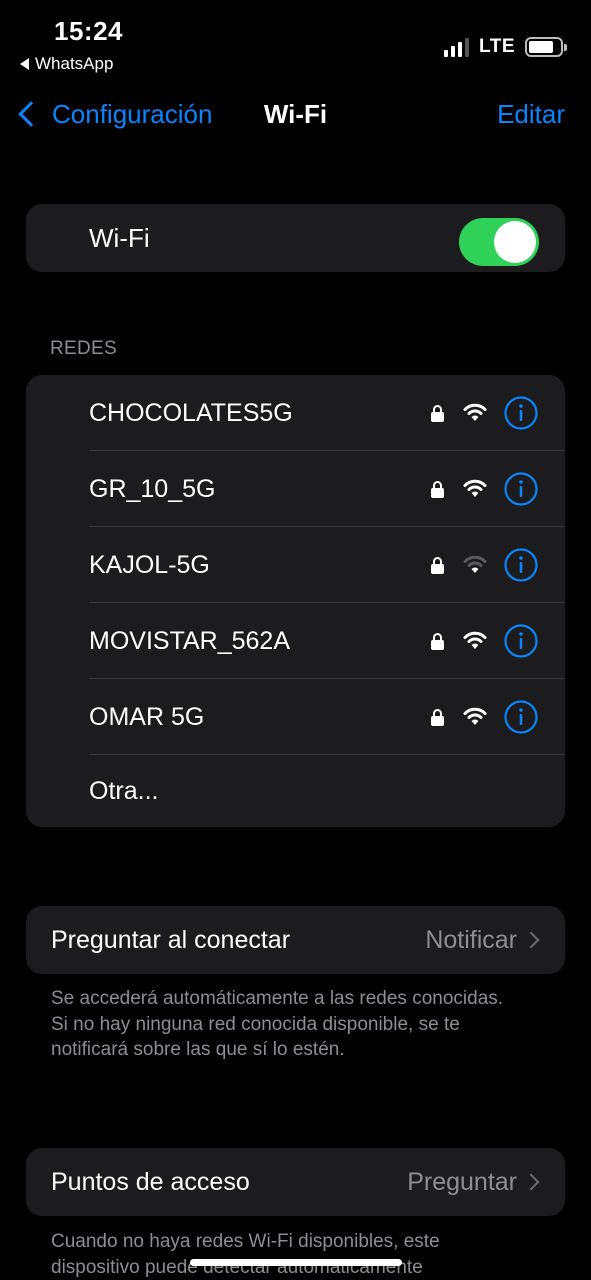 The width and height of the screenshot is (591, 1280). I want to click on wifi-toggle-row: Wi-Fi, so click(295, 238).